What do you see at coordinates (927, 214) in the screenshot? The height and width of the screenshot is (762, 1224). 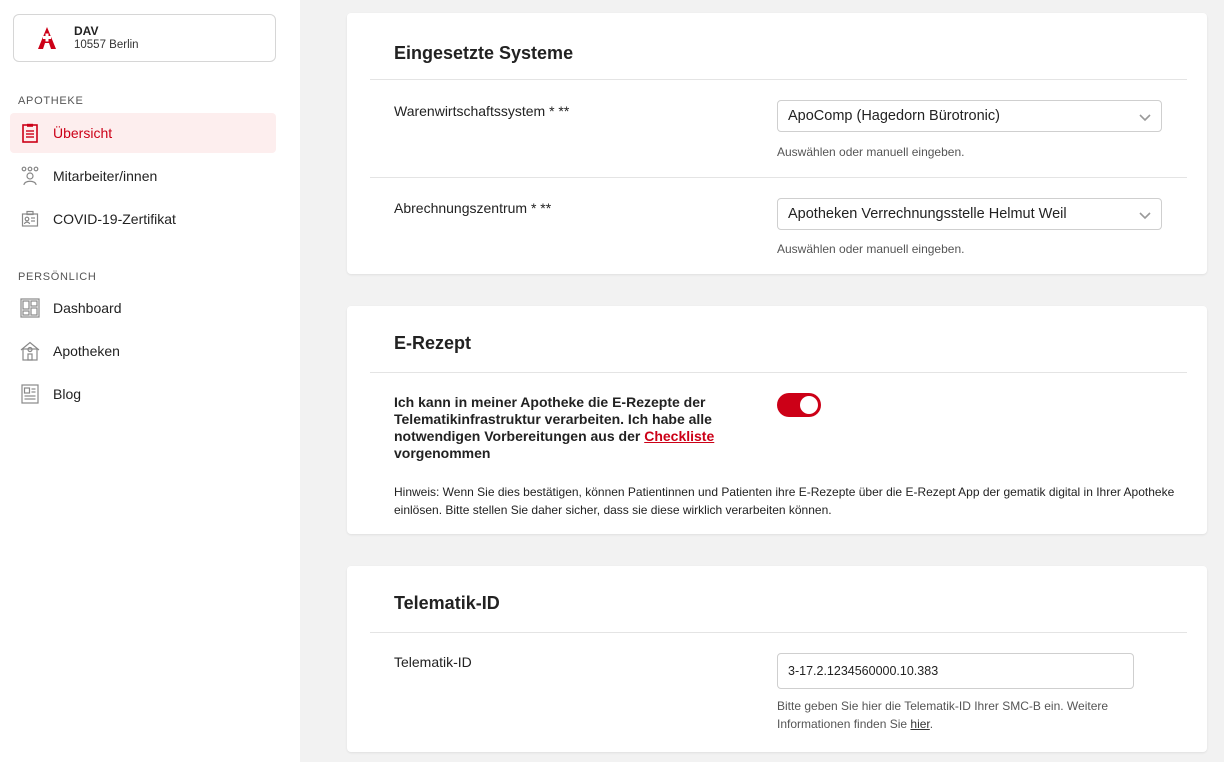 I see `select-value: Apotheken Verrechnungsstelle Helmut Weil` at bounding box center [927, 214].